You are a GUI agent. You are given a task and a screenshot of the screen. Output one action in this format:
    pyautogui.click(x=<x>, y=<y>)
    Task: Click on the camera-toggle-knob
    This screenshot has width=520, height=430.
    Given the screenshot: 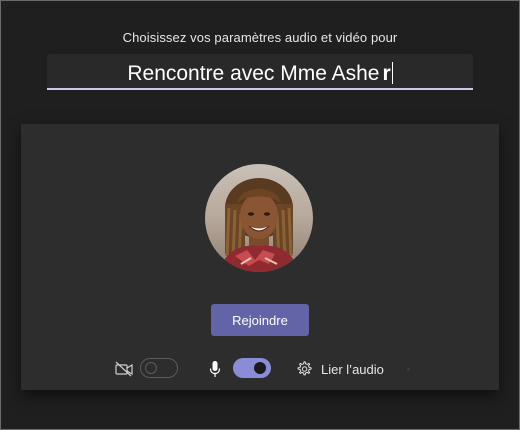 What is the action you would take?
    pyautogui.click(x=151, y=368)
    